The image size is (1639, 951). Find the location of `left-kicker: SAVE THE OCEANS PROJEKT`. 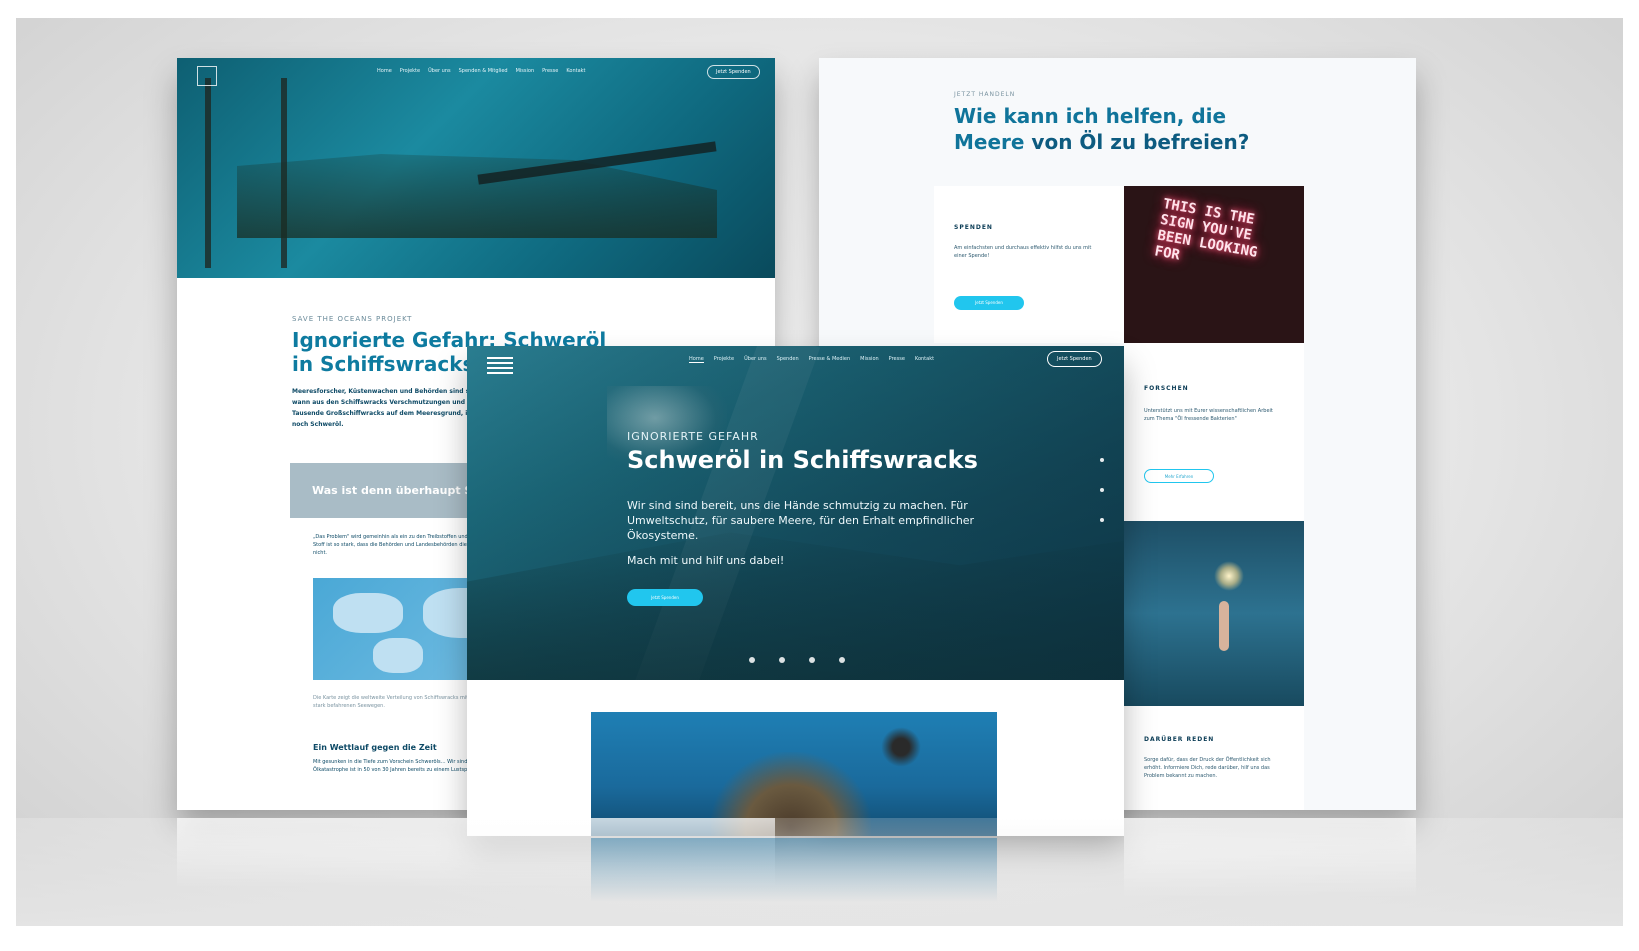

left-kicker: SAVE THE OCEANS PROJEKT is located at coordinates (352, 319).